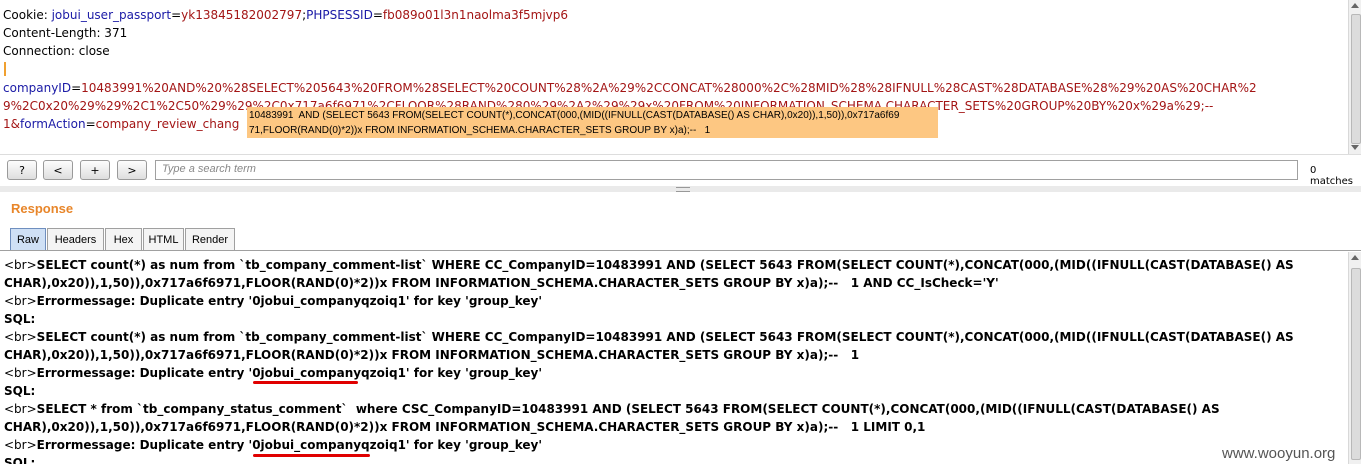 The height and width of the screenshot is (464, 1361). I want to click on text-caret, so click(5, 69).